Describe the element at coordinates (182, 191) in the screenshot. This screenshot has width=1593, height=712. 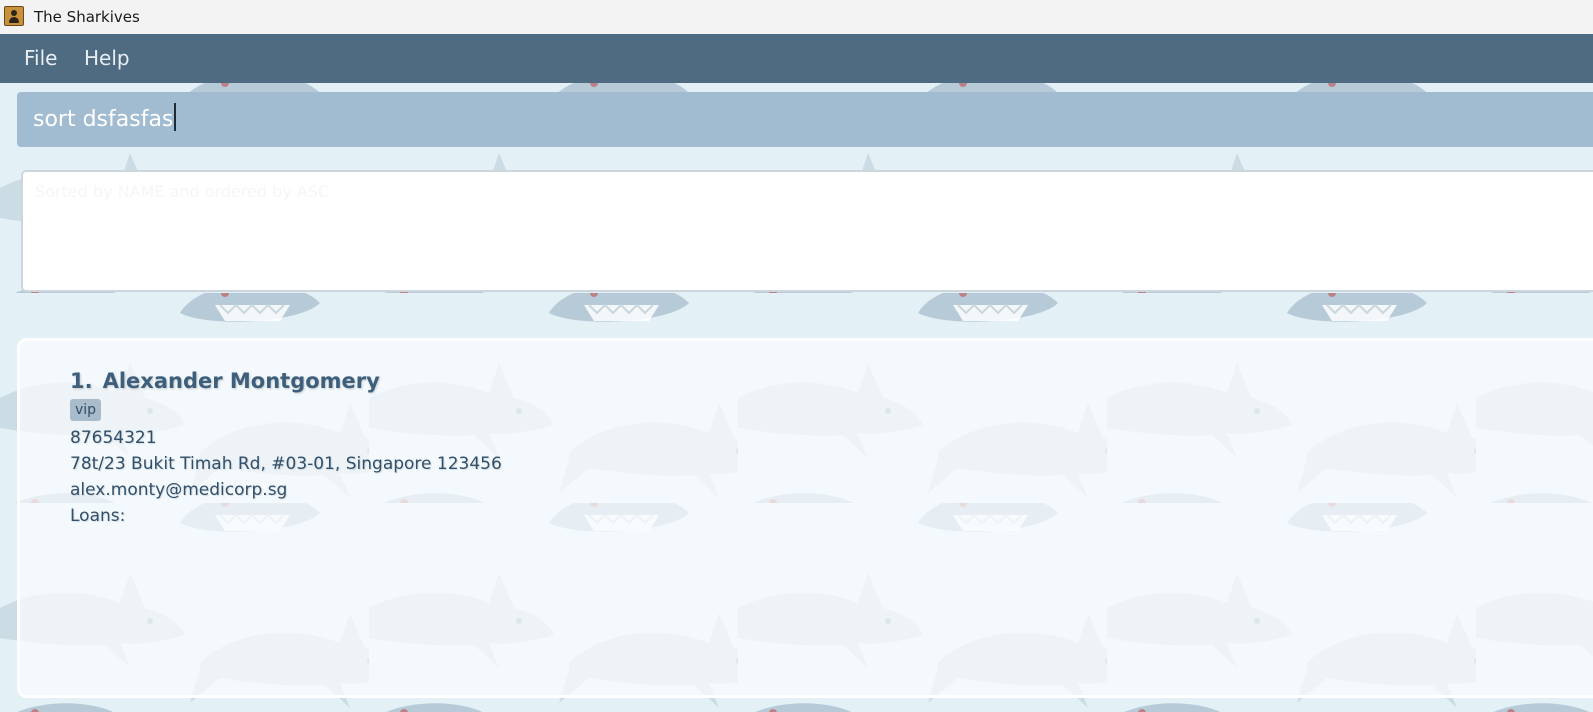
I see `result-message: Sorted by NAME and ordered by ASC` at that location.